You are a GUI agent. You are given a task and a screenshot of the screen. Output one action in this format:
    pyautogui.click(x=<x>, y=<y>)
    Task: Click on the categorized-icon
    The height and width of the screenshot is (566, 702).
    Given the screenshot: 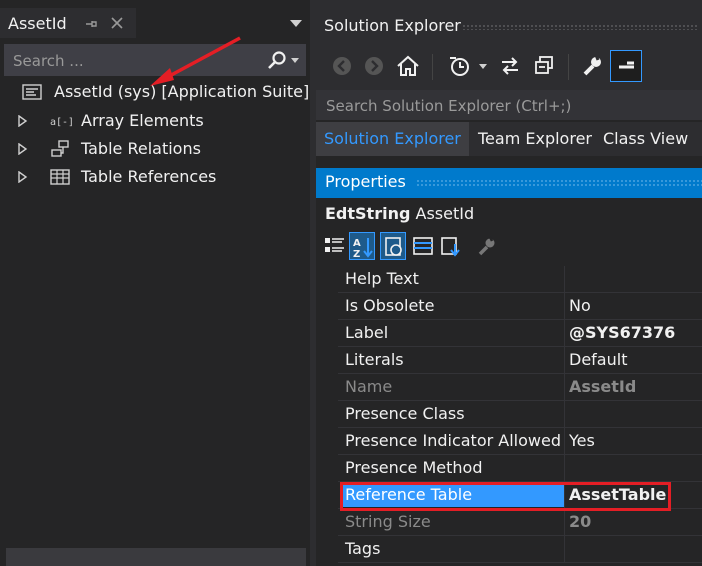 What is the action you would take?
    pyautogui.click(x=335, y=246)
    